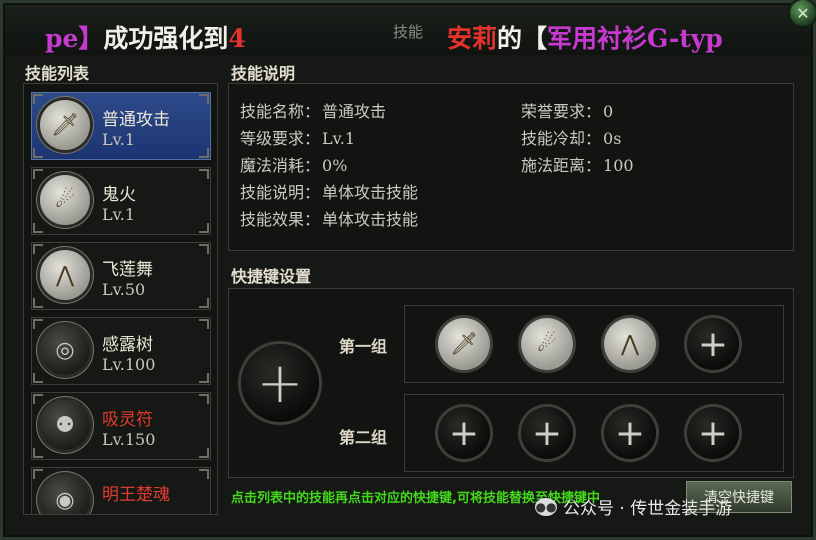 This screenshot has width=816, height=540. I want to click on hotkey-slot-2-1: +, so click(464, 433).